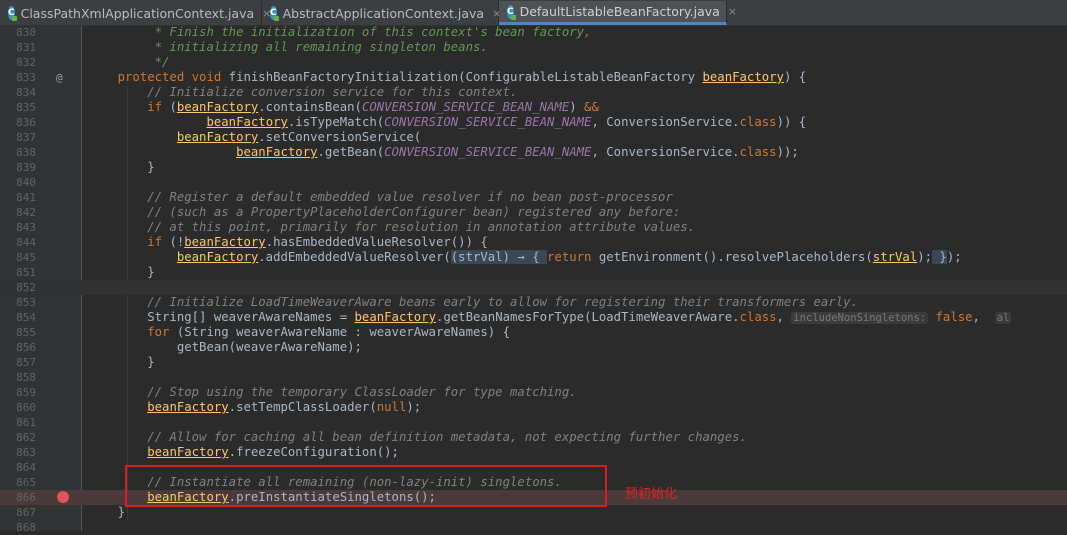 This screenshot has width=1067, height=535. Describe the element at coordinates (26, 302) in the screenshot. I see `line-number: 853` at that location.